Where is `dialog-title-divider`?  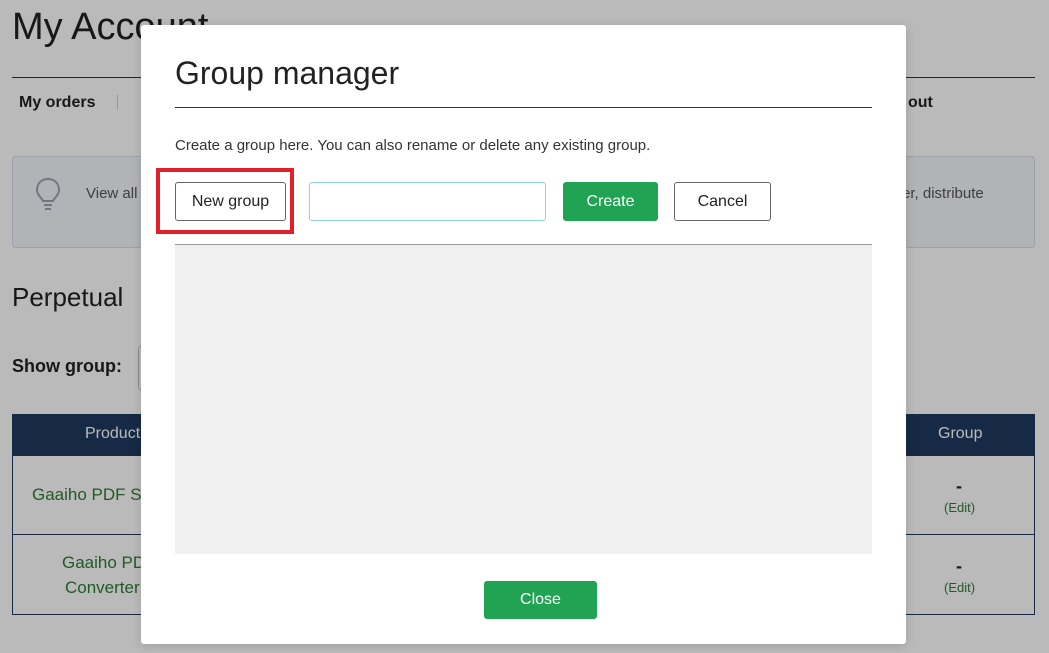
dialog-title-divider is located at coordinates (523, 107).